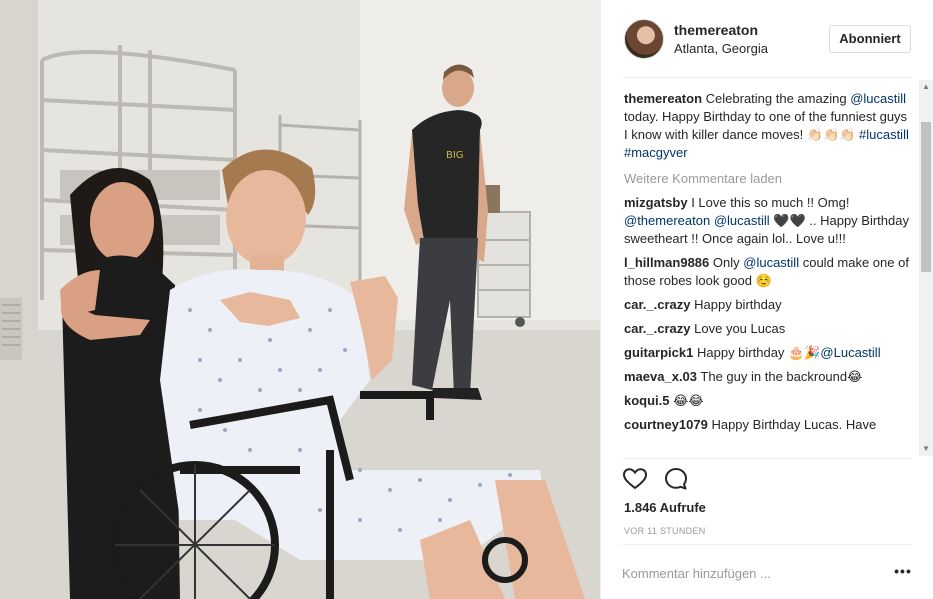 Image resolution: width=933 pixels, height=599 pixels. I want to click on svg-text: BIG, so click(455, 155).